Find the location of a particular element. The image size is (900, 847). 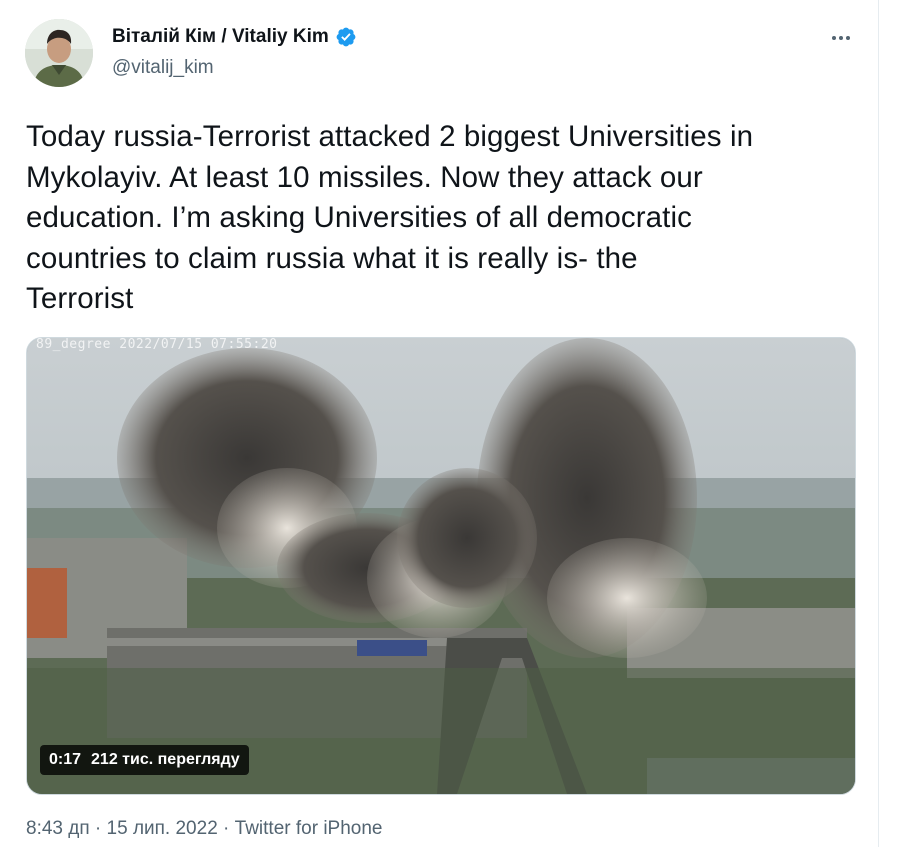

video-views: 212 тис. переглядy is located at coordinates (165, 759).